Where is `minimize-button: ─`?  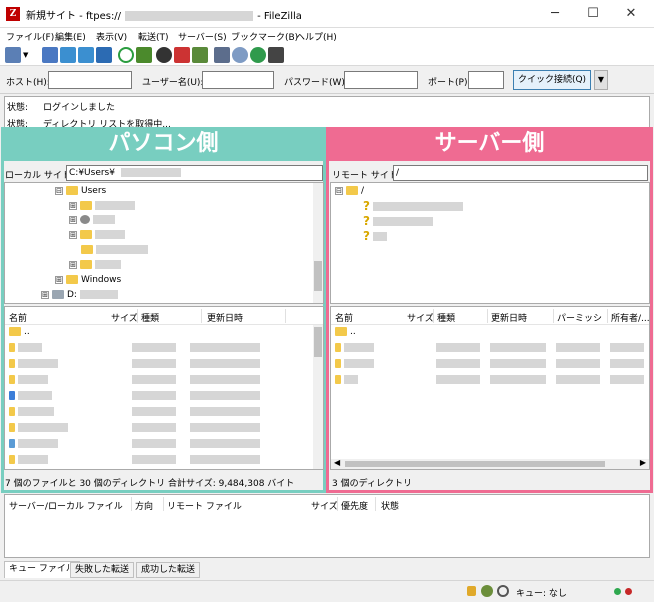
minimize-button: ─ is located at coordinates (555, 14).